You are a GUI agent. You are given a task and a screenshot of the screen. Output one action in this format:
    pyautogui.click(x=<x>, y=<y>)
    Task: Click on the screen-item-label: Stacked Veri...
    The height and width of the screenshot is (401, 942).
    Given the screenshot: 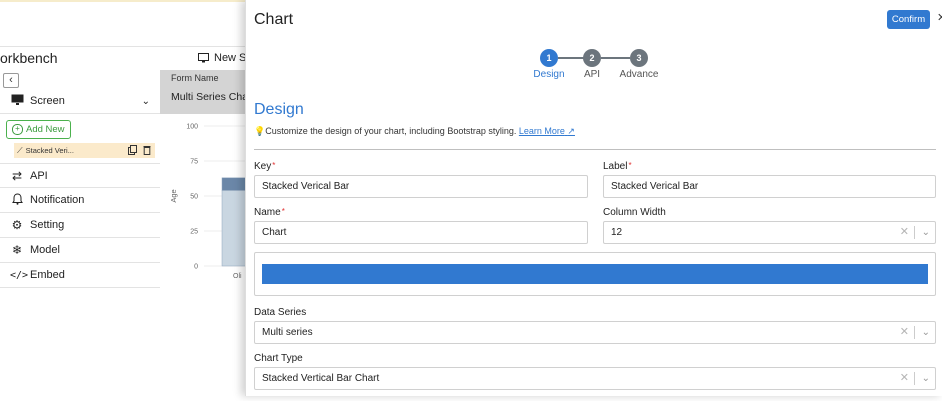 What is the action you would take?
    pyautogui.click(x=49, y=150)
    